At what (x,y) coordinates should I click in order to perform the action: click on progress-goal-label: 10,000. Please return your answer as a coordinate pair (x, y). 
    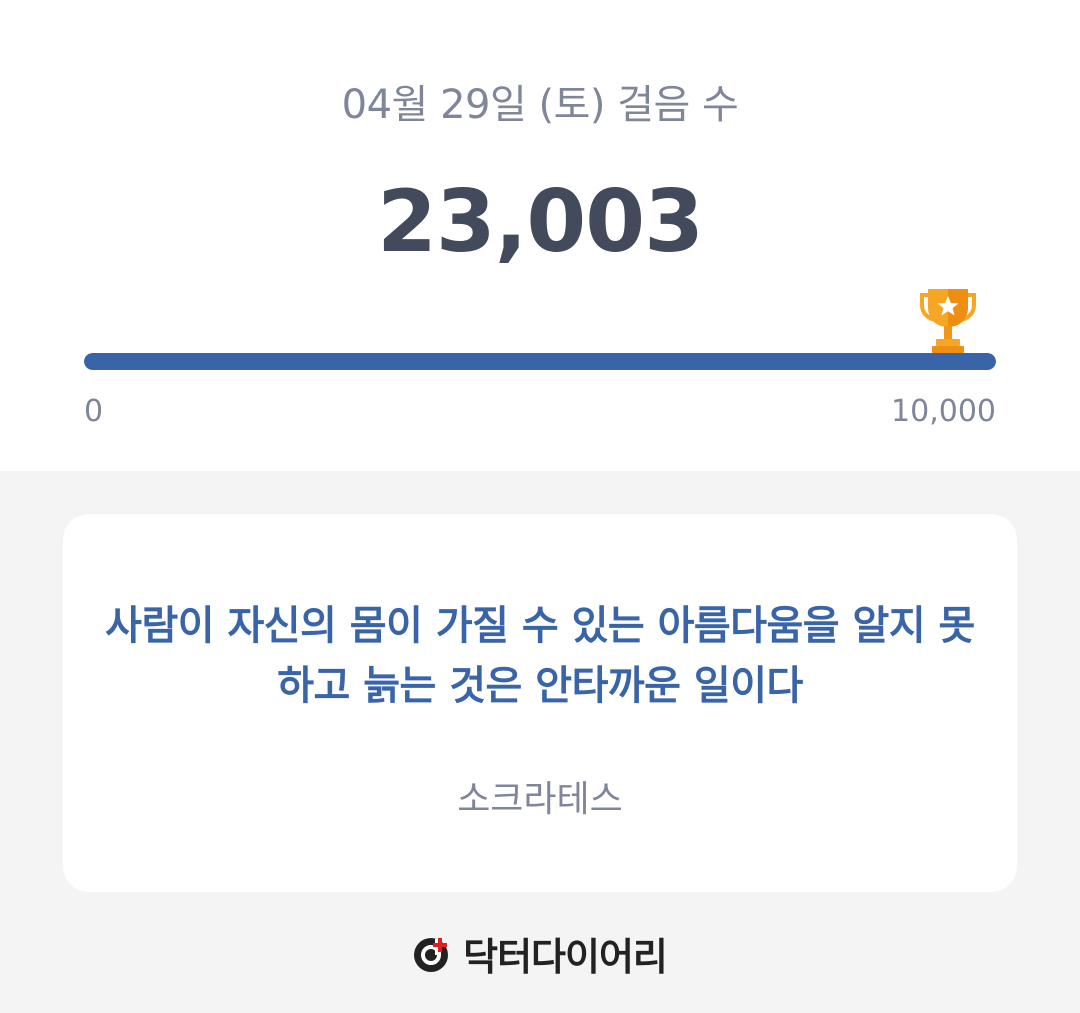
    Looking at the image, I should click on (943, 411).